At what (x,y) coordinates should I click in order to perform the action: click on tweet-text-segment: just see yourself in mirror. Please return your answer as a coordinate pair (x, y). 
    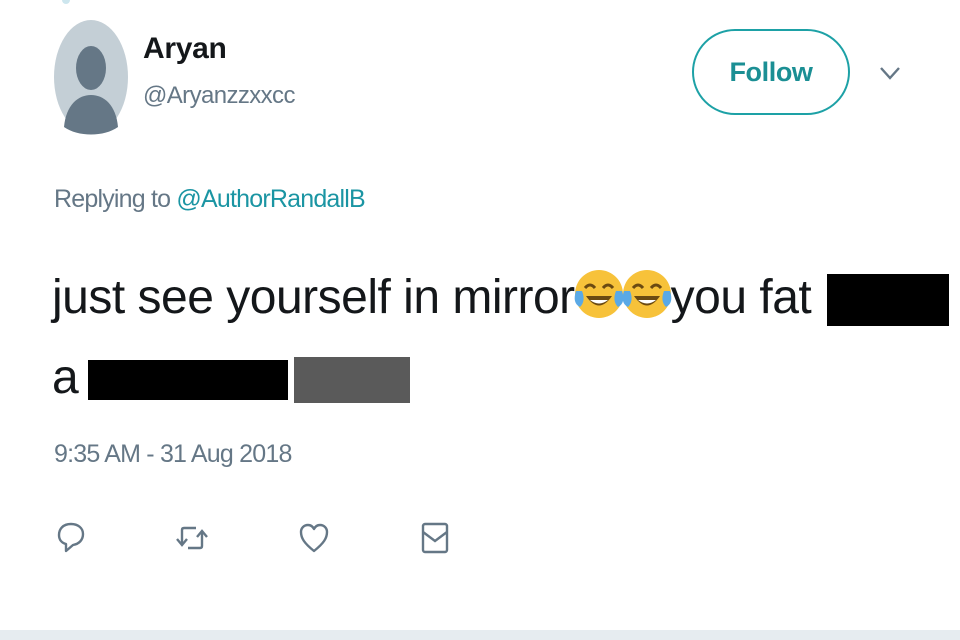
    Looking at the image, I should click on (313, 297).